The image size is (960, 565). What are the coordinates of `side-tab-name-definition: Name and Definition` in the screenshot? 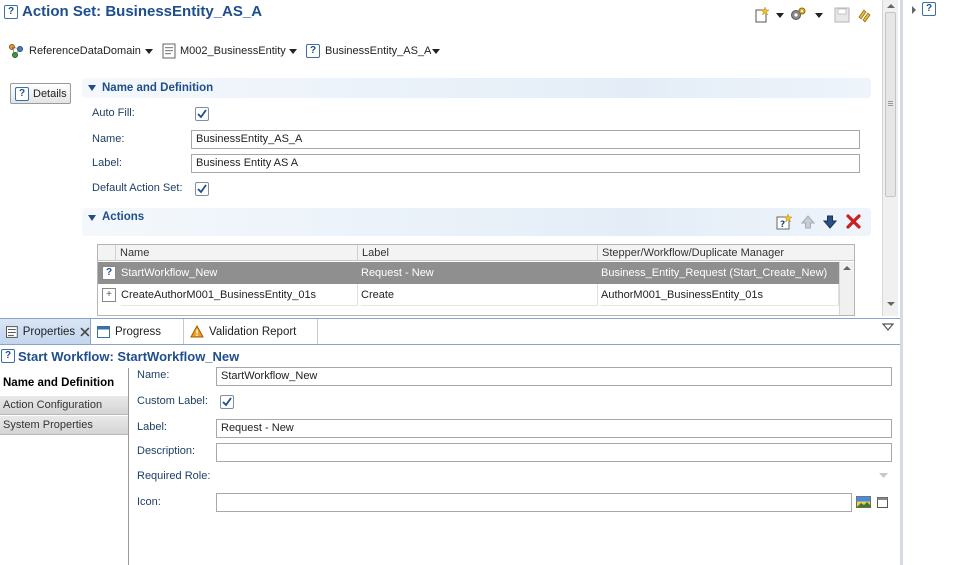 It's located at (64, 383).